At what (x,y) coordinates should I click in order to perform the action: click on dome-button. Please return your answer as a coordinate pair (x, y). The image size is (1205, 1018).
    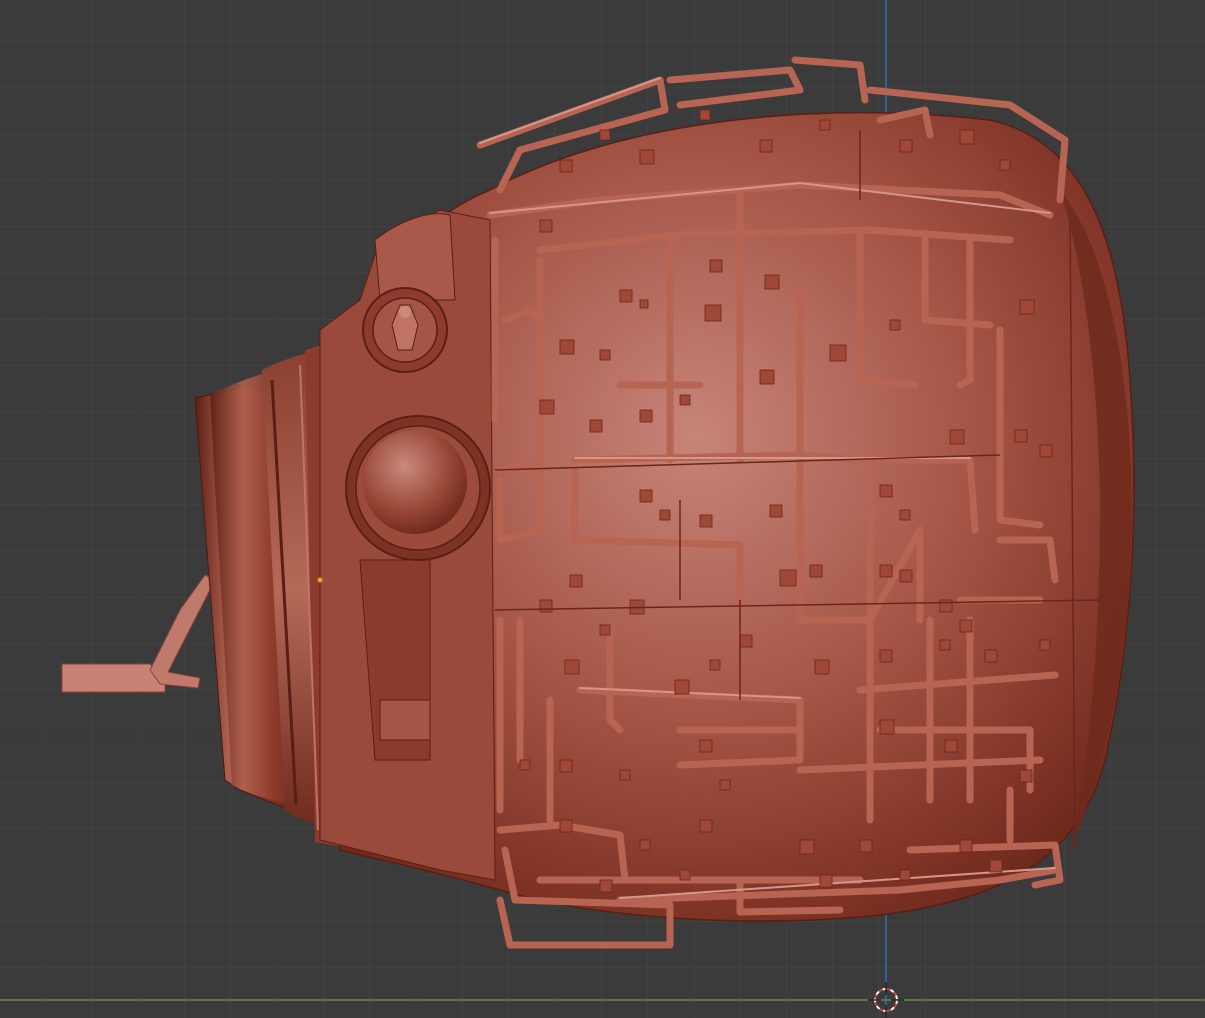
    Looking at the image, I should click on (418, 488).